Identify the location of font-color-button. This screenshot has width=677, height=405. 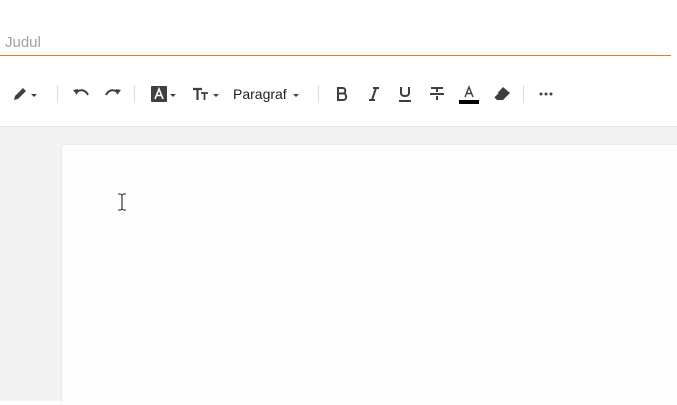
(469, 94).